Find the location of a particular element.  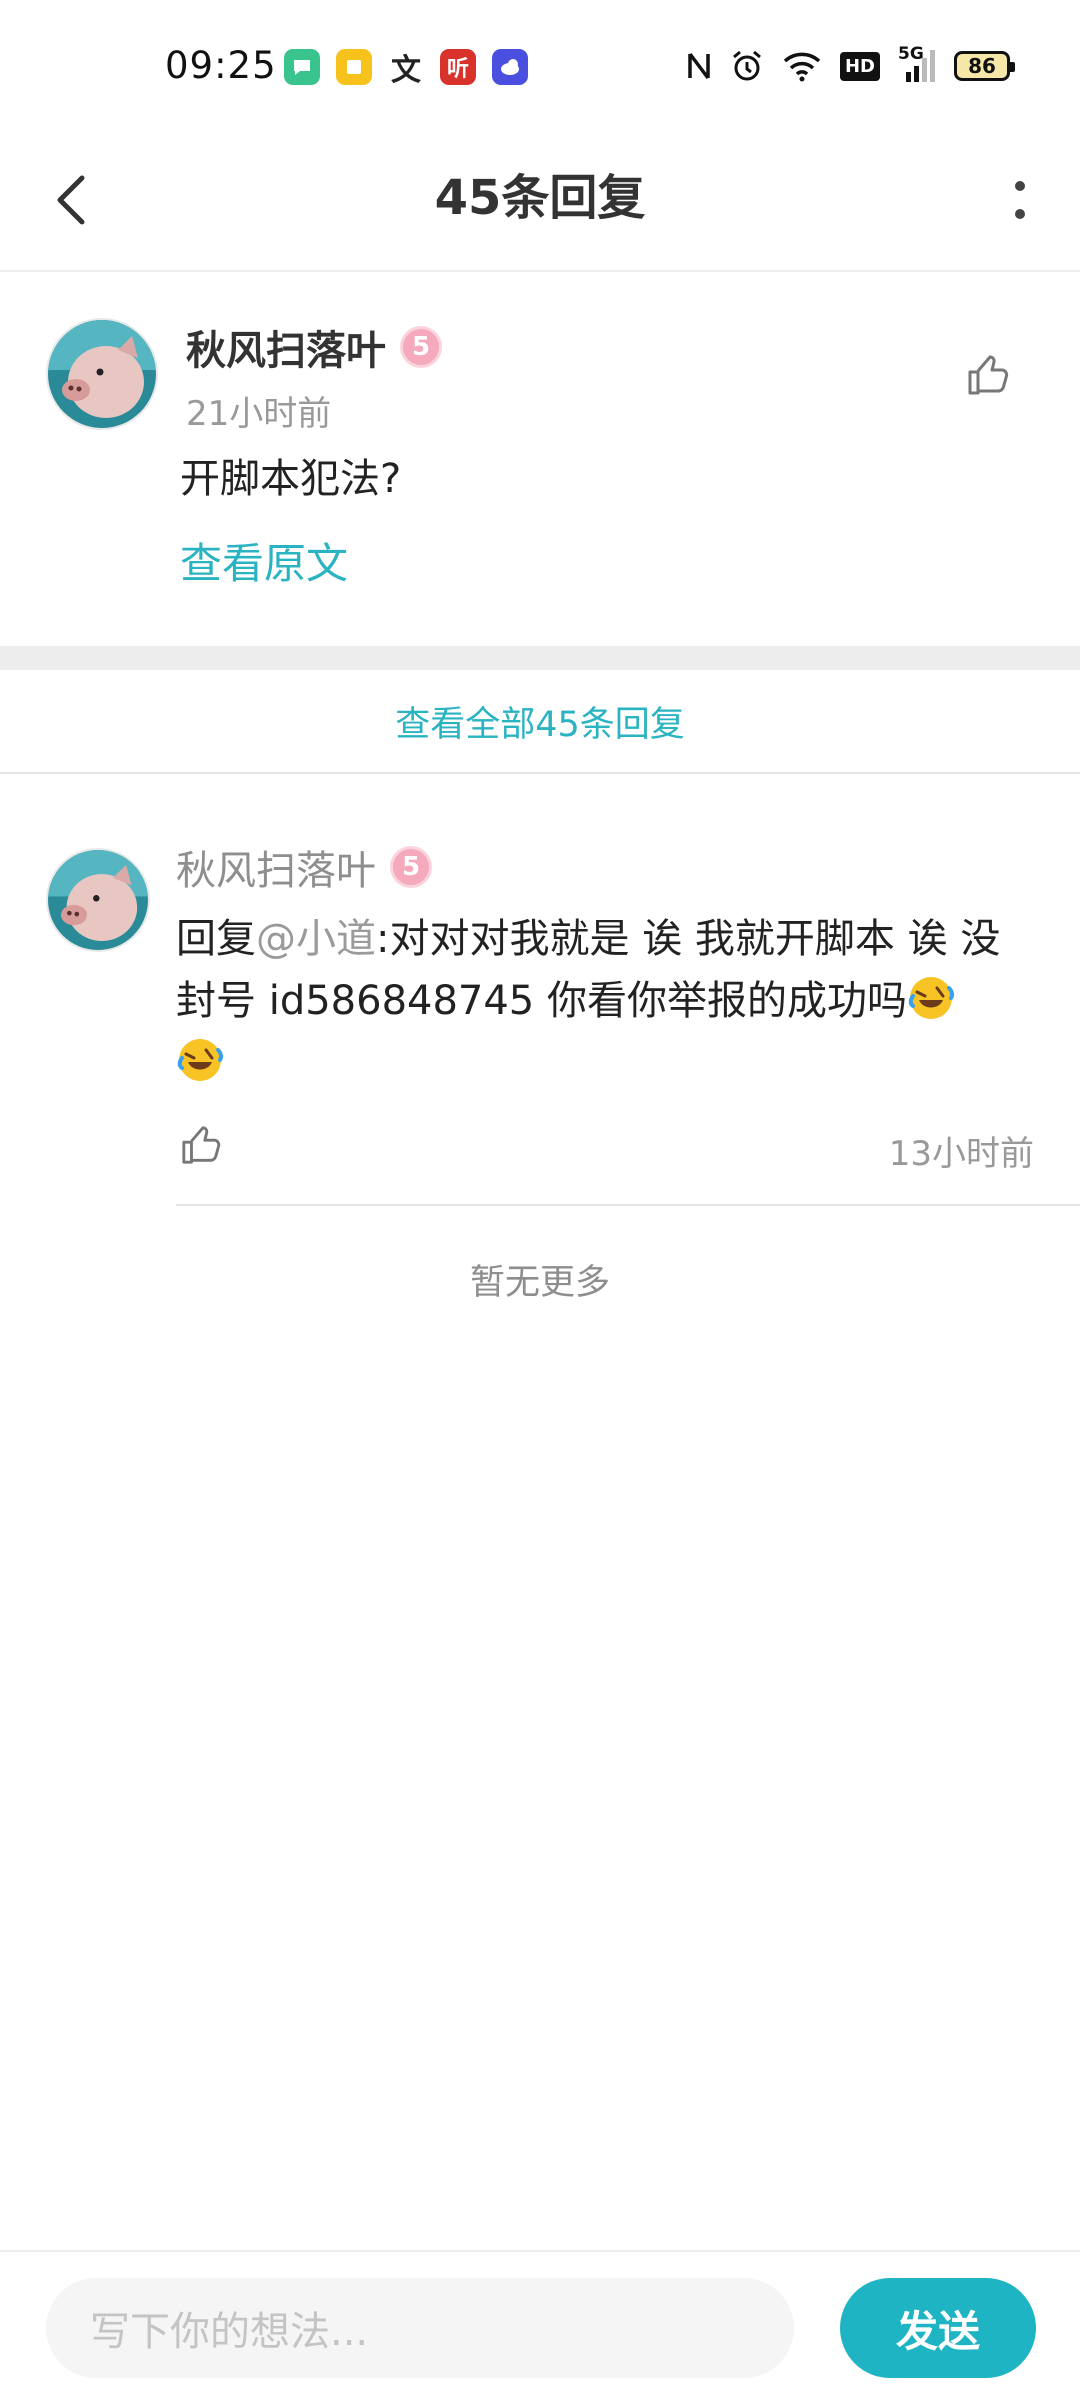

status-app-icons: 文 听 is located at coordinates (406, 68).